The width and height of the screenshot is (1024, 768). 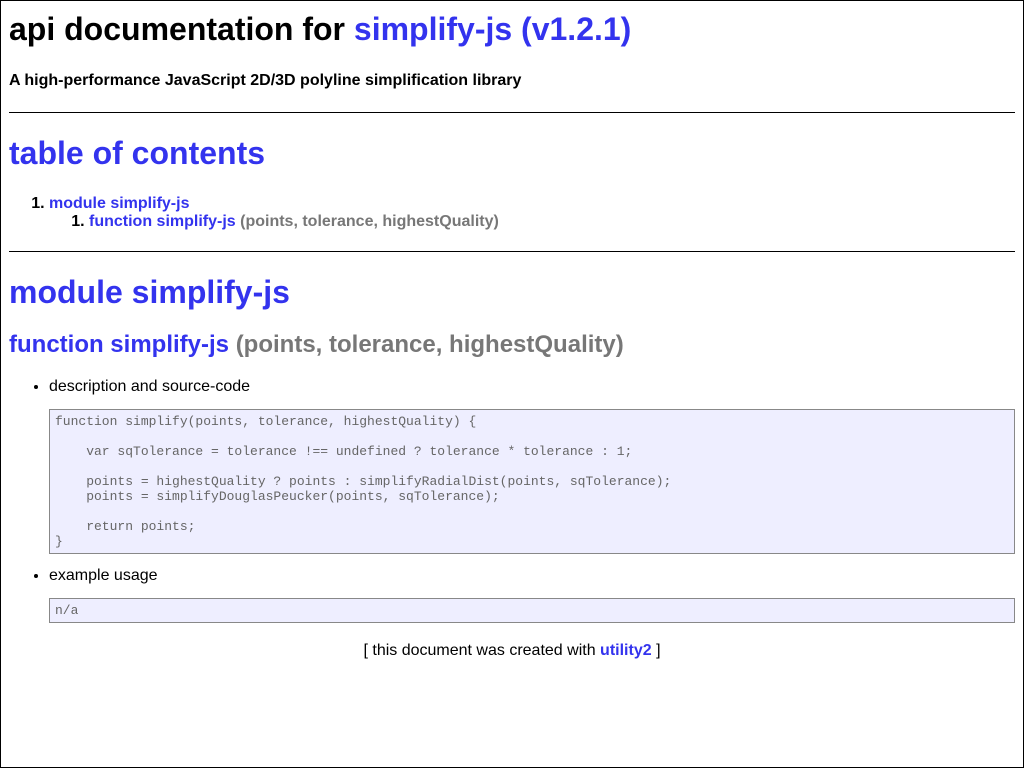 I want to click on example-code-block: n/a, so click(x=532, y=610).